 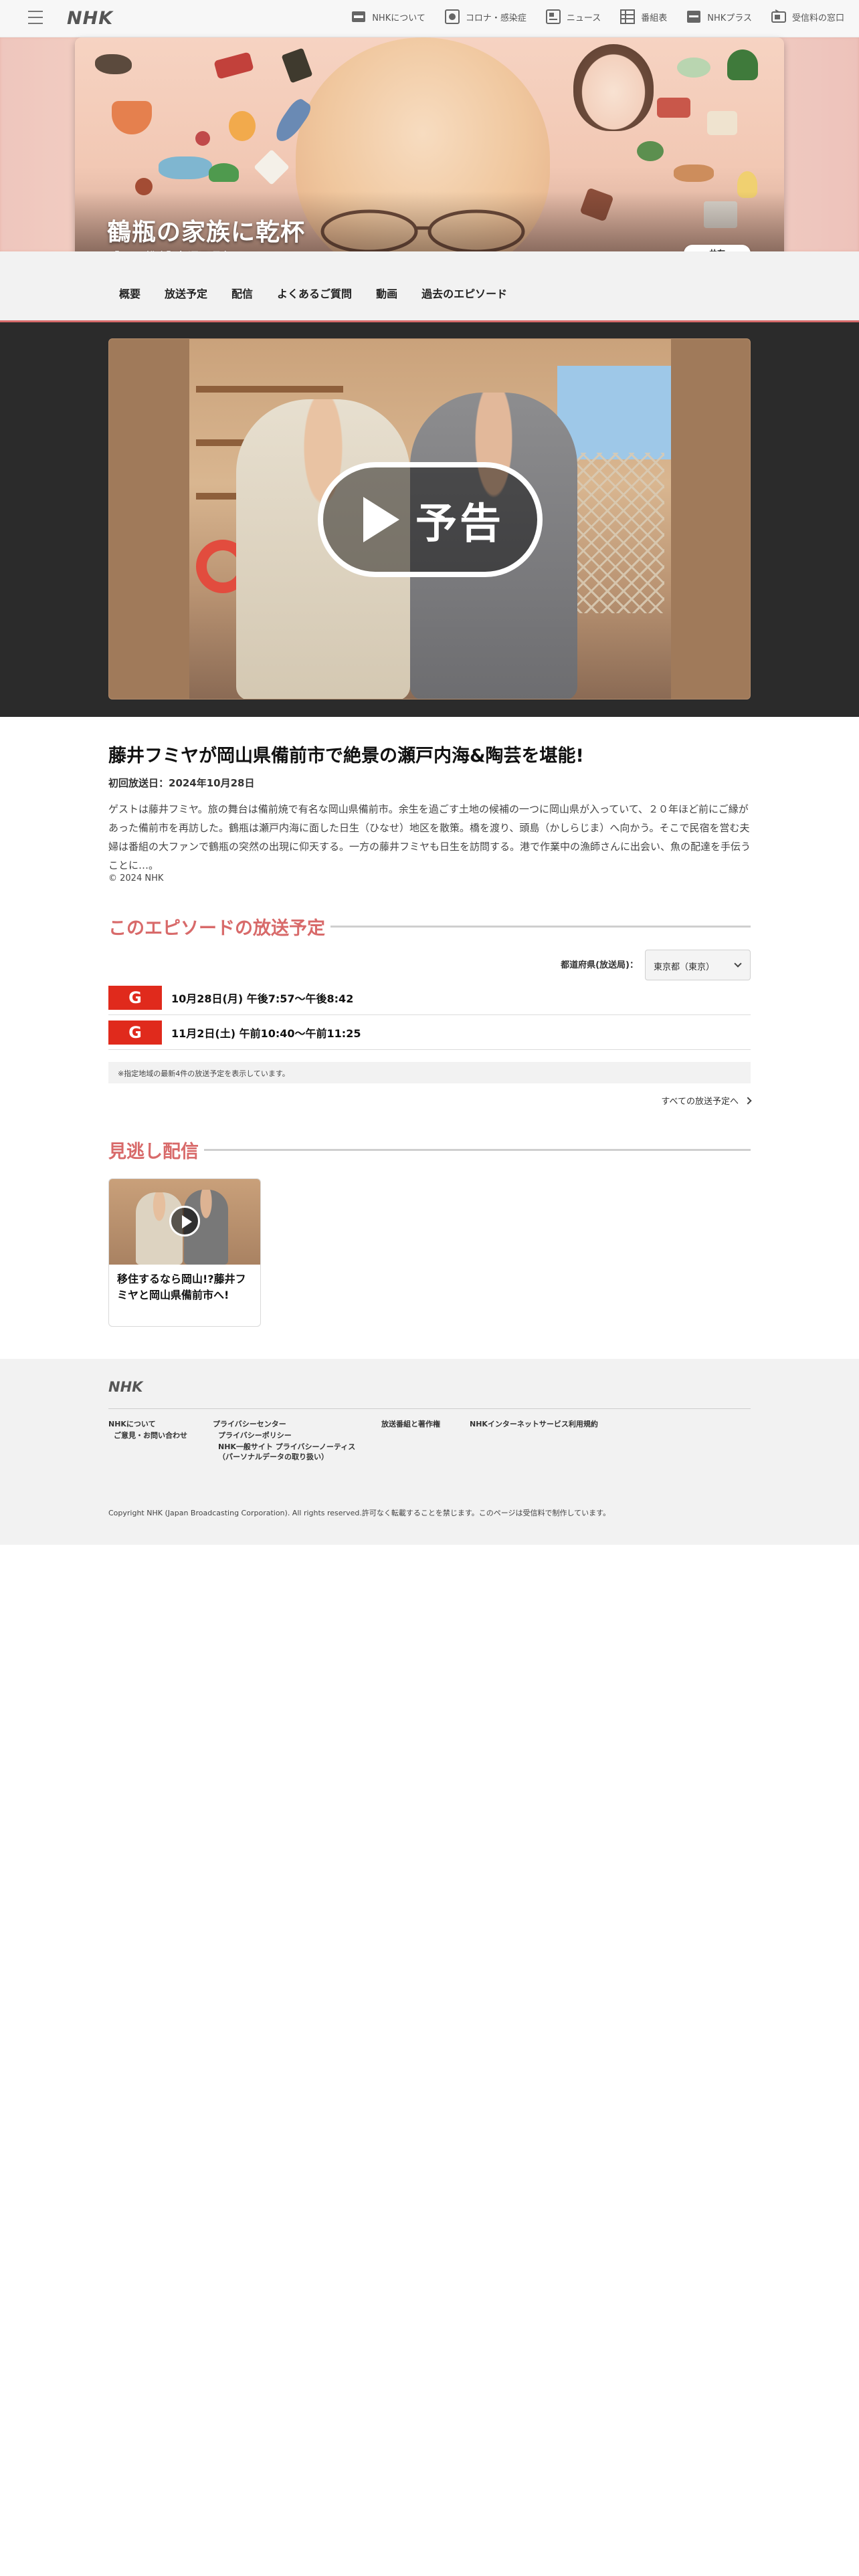 What do you see at coordinates (650, 151) in the screenshot?
I see `vegetable-illustration` at bounding box center [650, 151].